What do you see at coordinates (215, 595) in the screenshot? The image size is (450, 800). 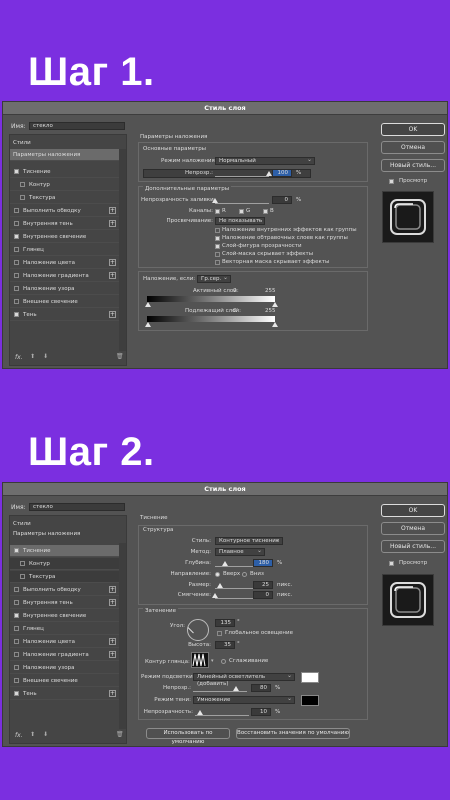 I see `soften-slider-thumb` at bounding box center [215, 595].